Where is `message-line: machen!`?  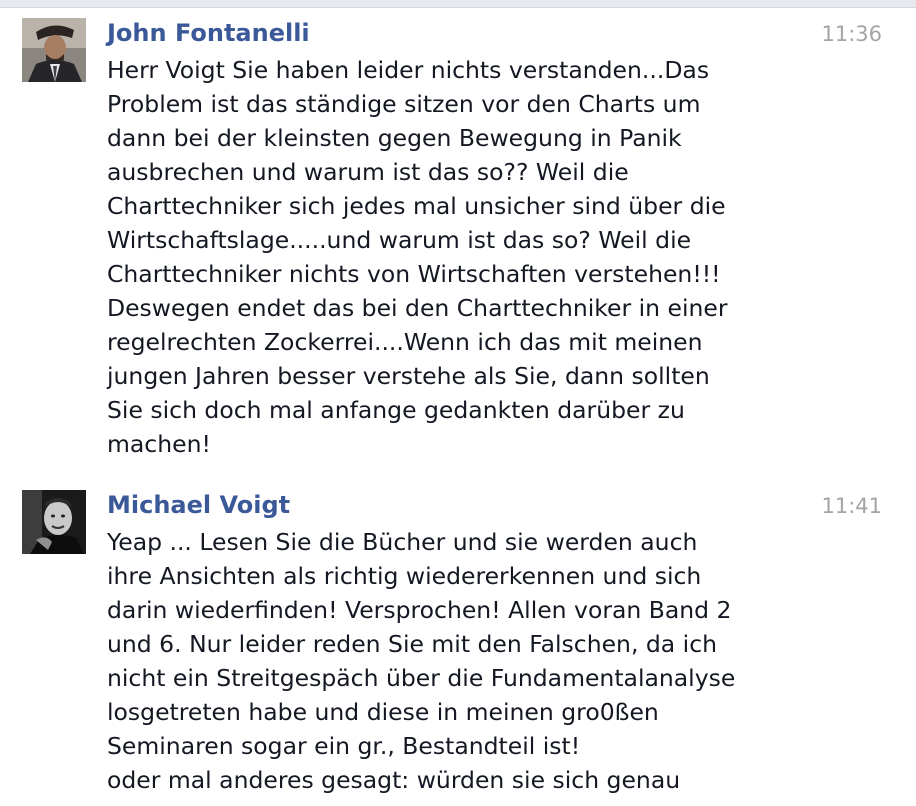 message-line: machen! is located at coordinates (159, 444).